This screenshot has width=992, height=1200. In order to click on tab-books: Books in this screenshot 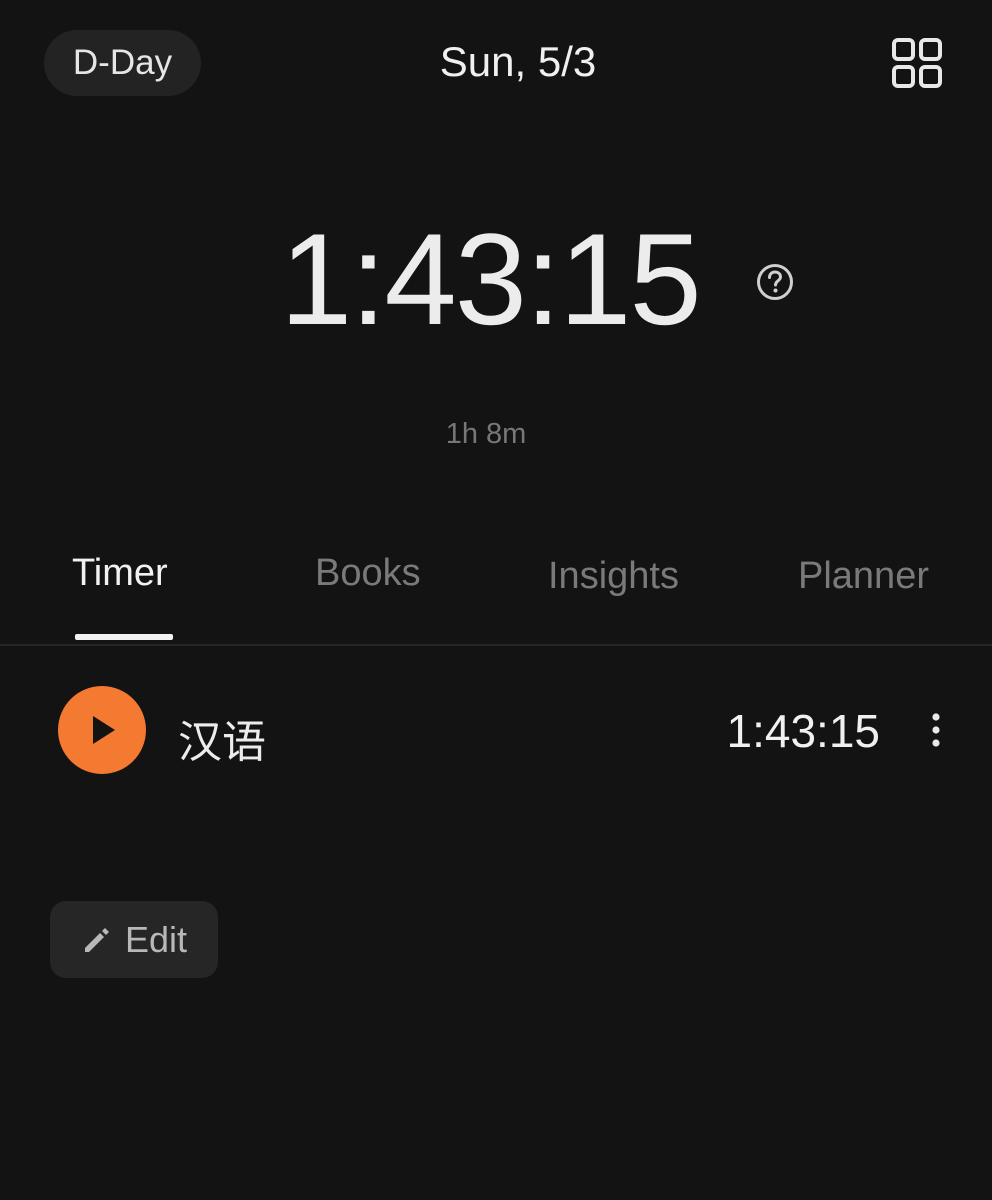, I will do `click(368, 573)`.